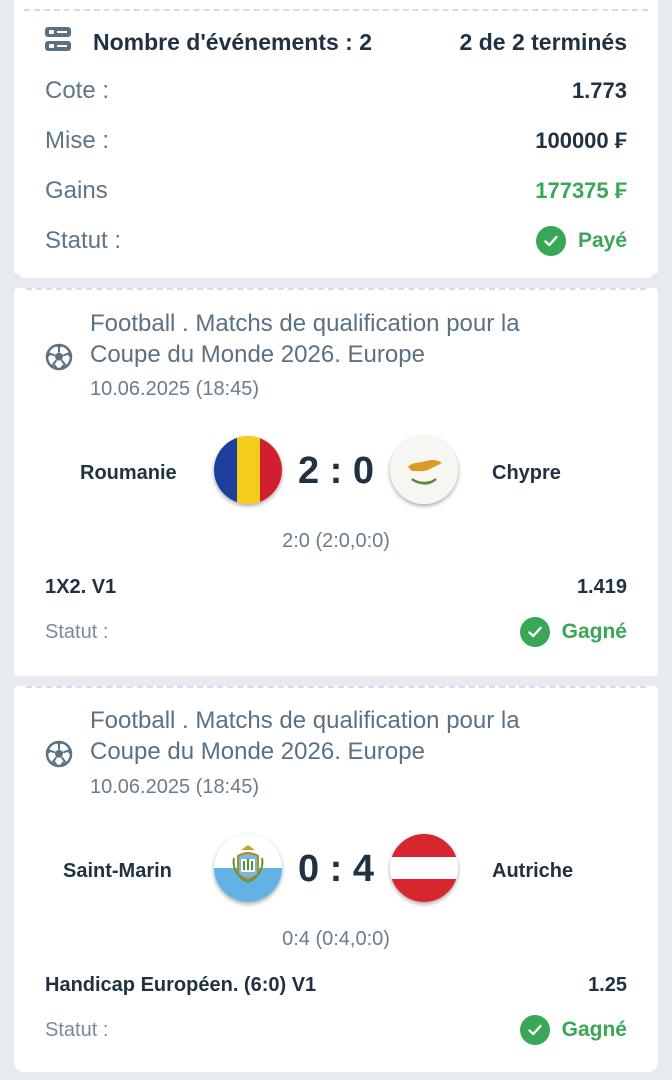  What do you see at coordinates (336, 939) in the screenshot?
I see `score-detail: 0:4 (0:4,0:0)` at bounding box center [336, 939].